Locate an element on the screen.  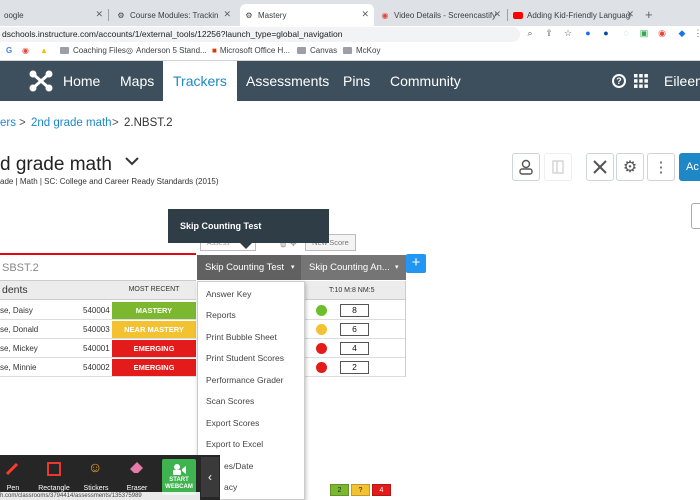
nav-trackers: Trackers is located at coordinates (200, 81).